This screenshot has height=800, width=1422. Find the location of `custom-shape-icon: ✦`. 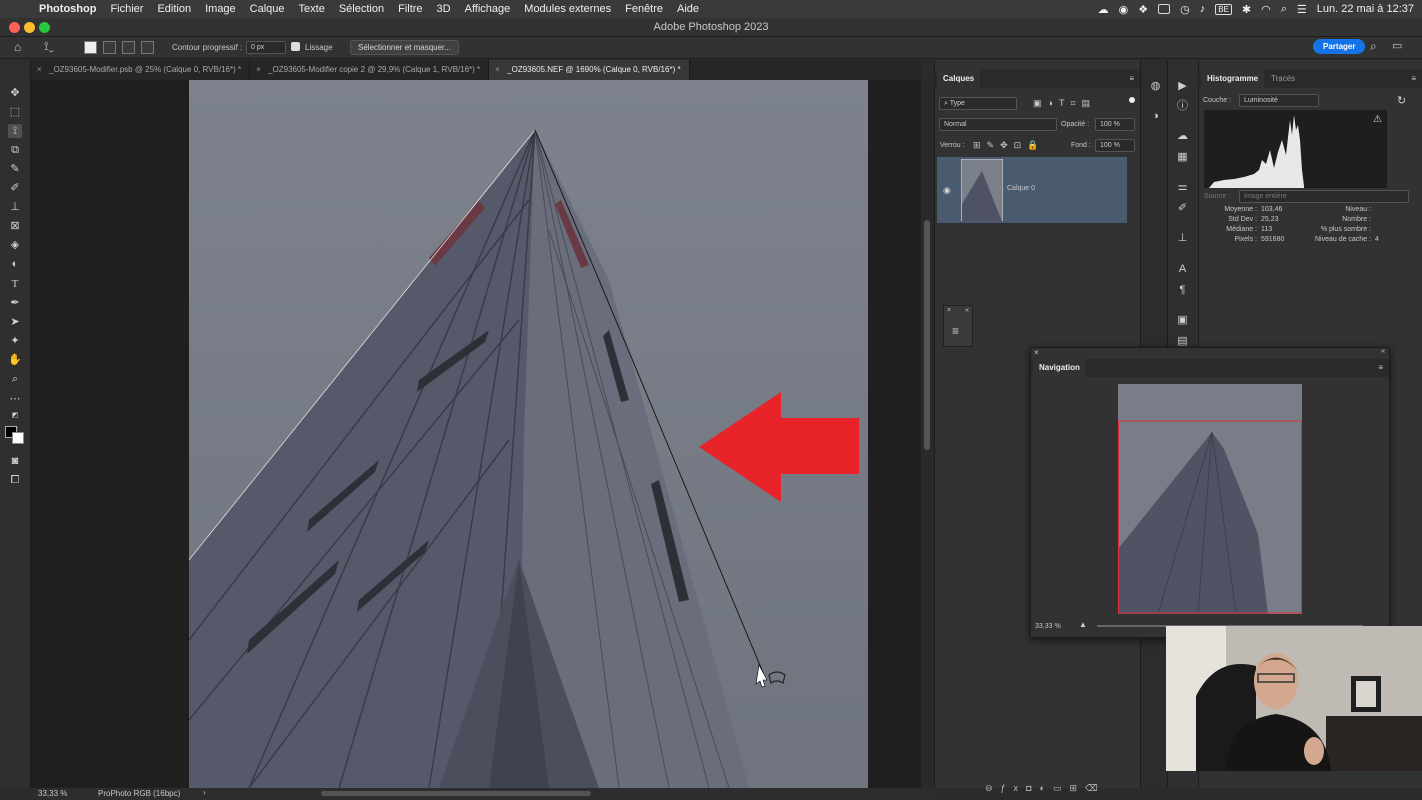

custom-shape-icon: ✦ is located at coordinates (15, 341).